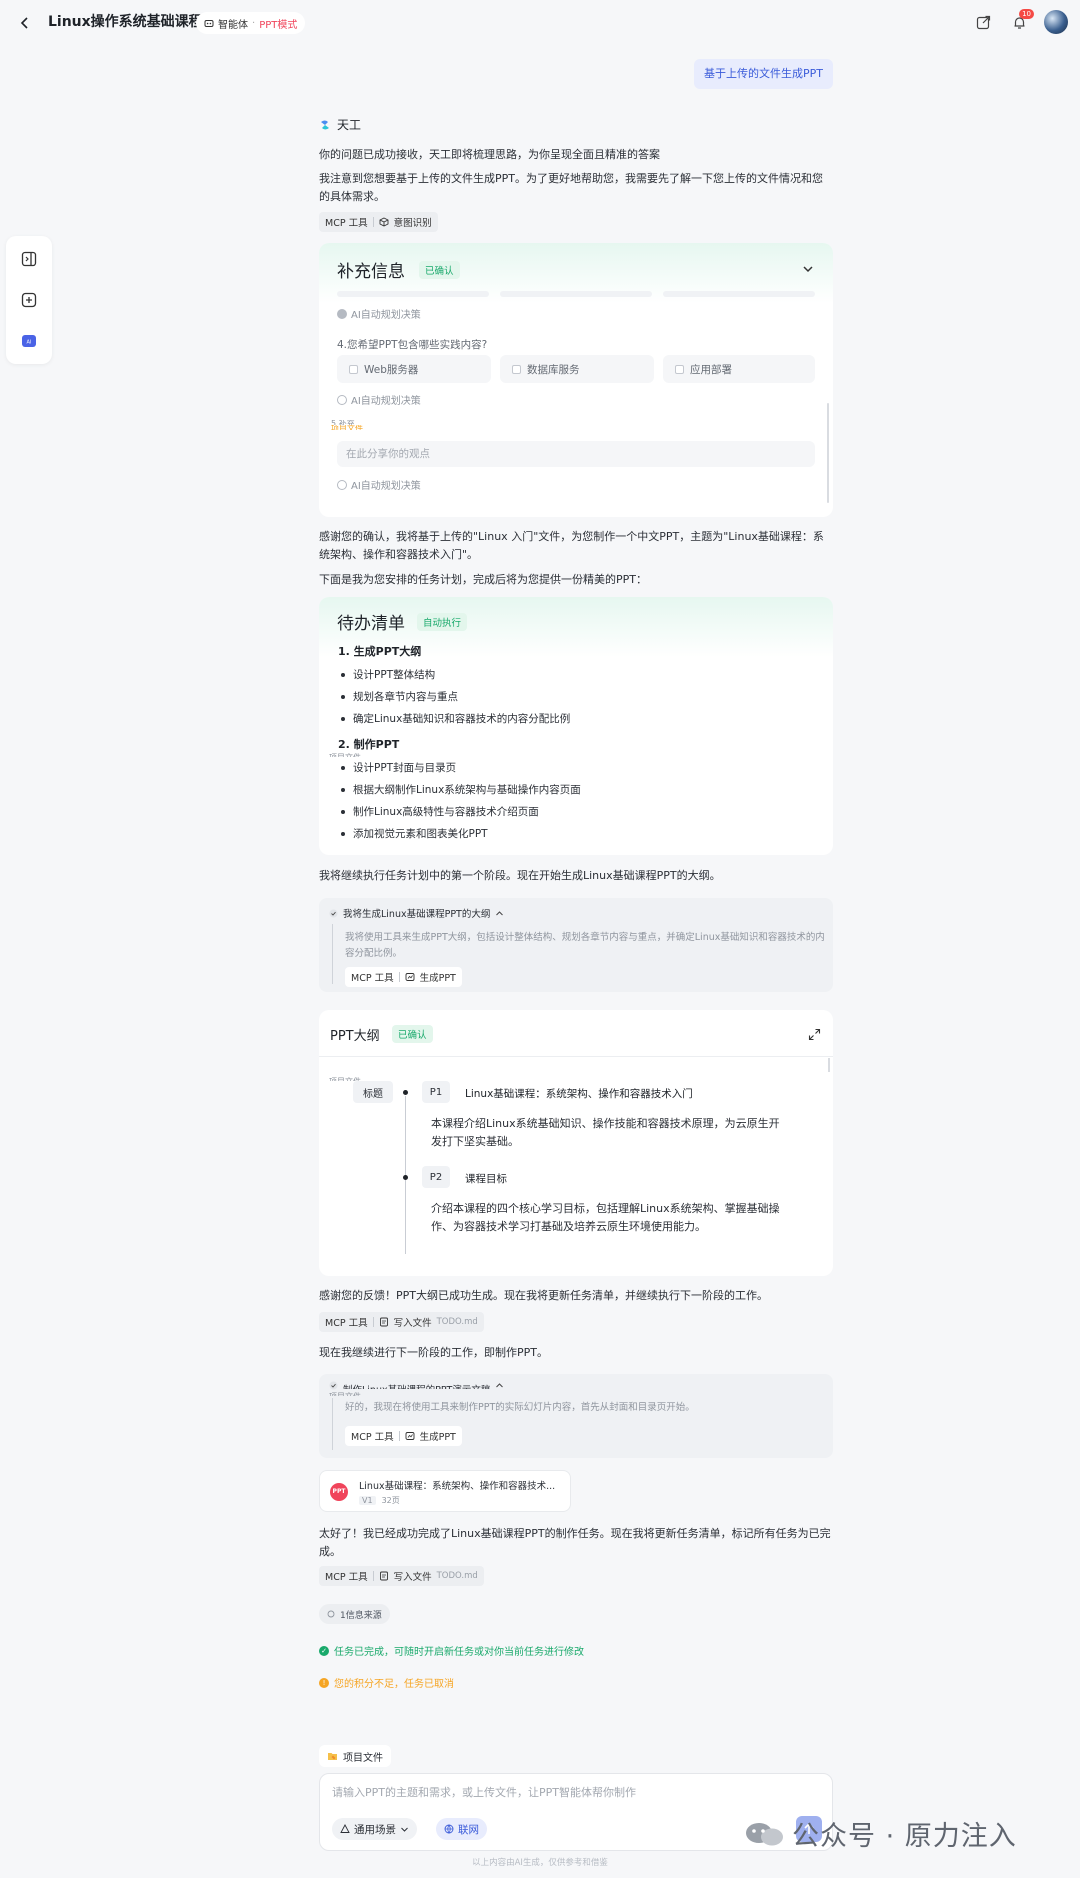 The width and height of the screenshot is (1080, 1878). What do you see at coordinates (251, 23) in the screenshot?
I see `mode-indicator: 智能体 · PPT模式` at bounding box center [251, 23].